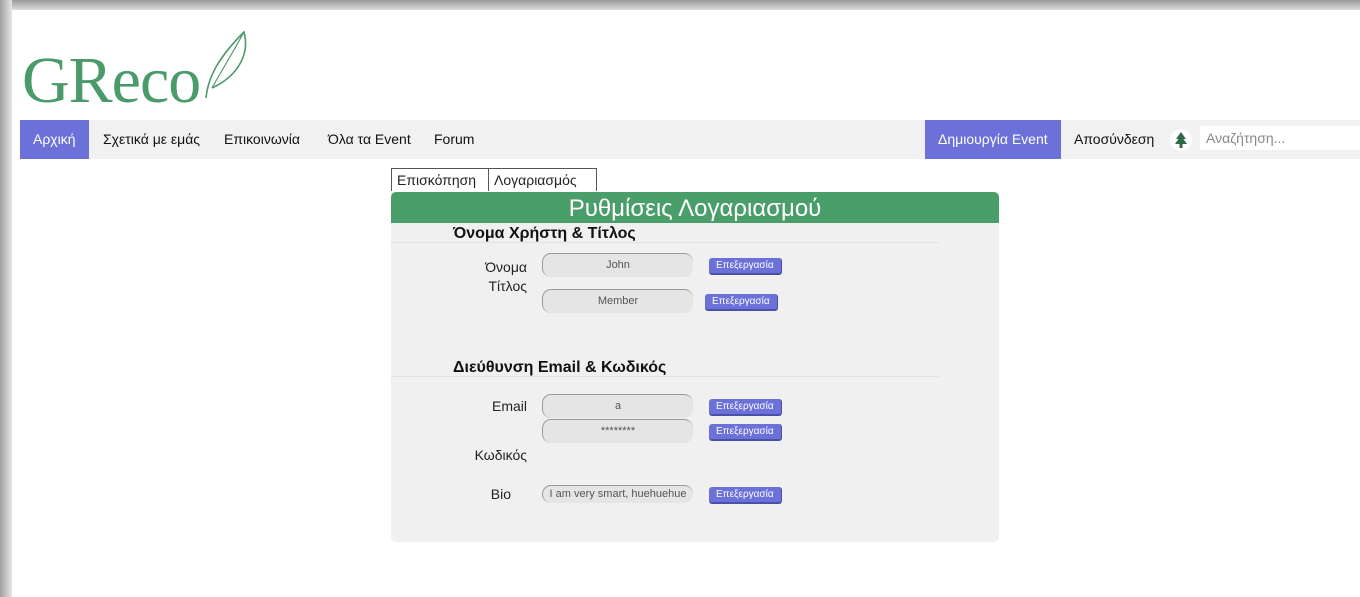 Image resolution: width=1360 pixels, height=597 pixels. Describe the element at coordinates (454, 139) in the screenshot. I see `nav-forum: Forum` at that location.